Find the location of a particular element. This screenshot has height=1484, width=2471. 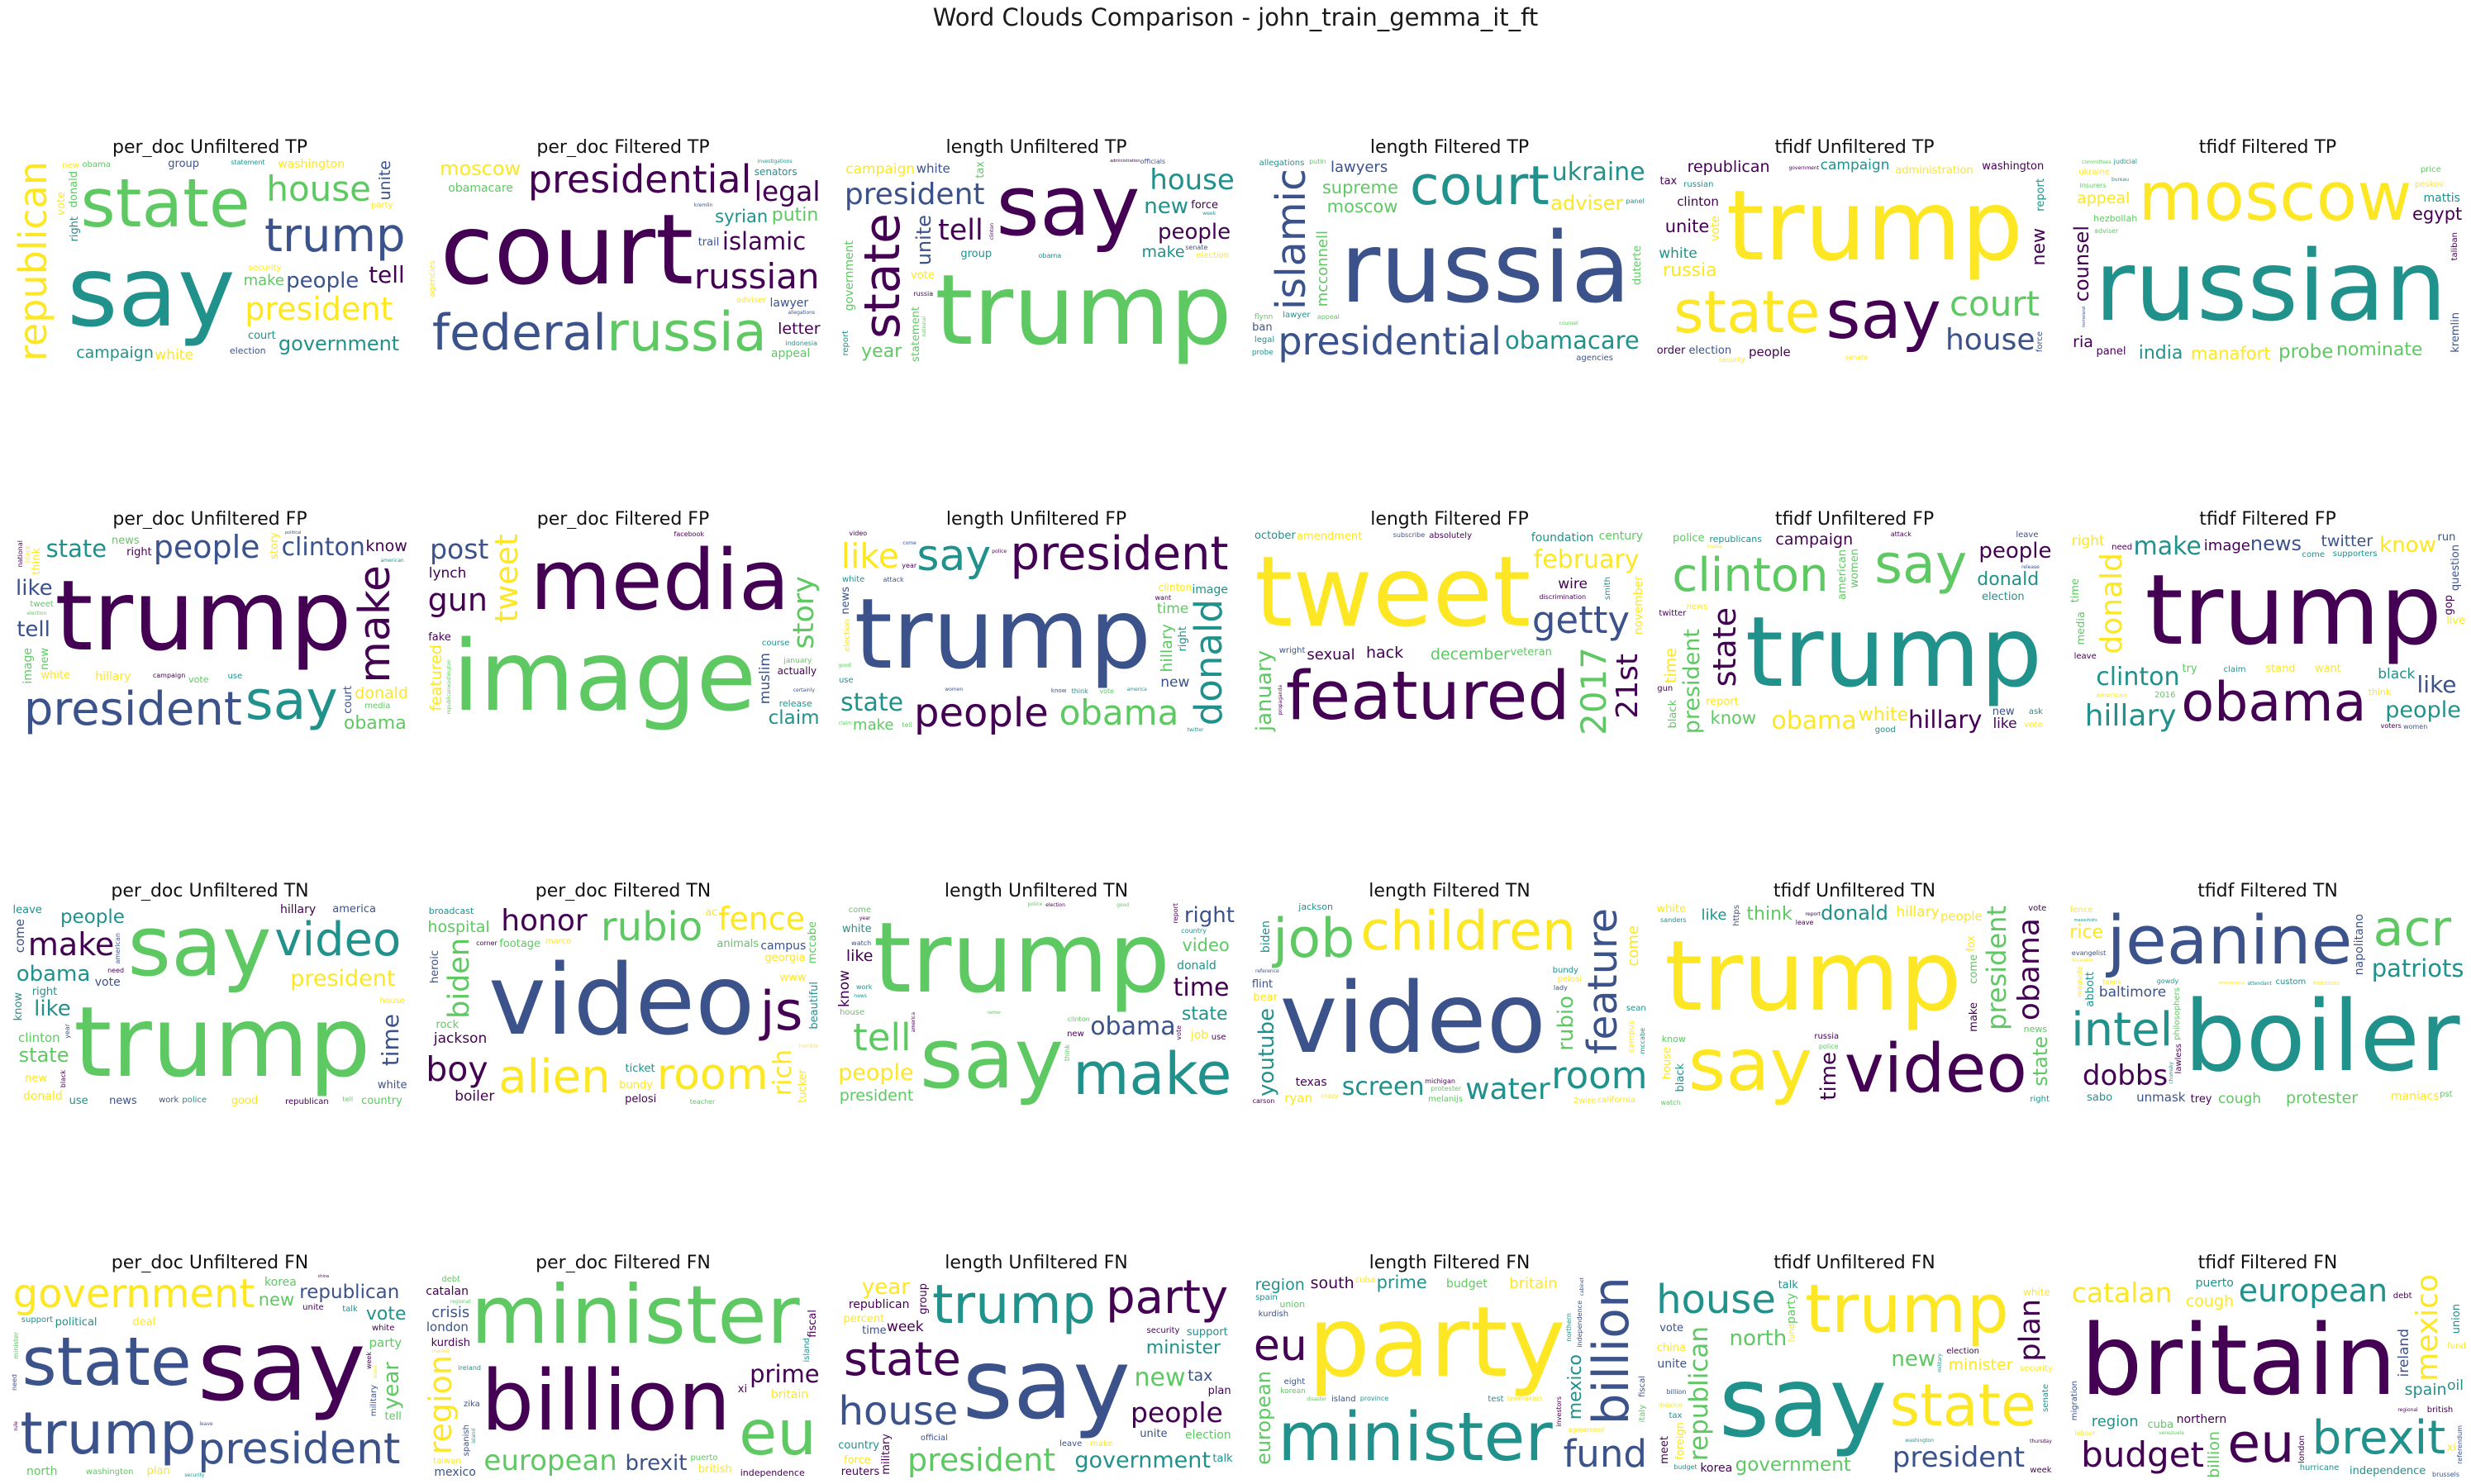

cloud-word: leave is located at coordinates (1071, 1443).